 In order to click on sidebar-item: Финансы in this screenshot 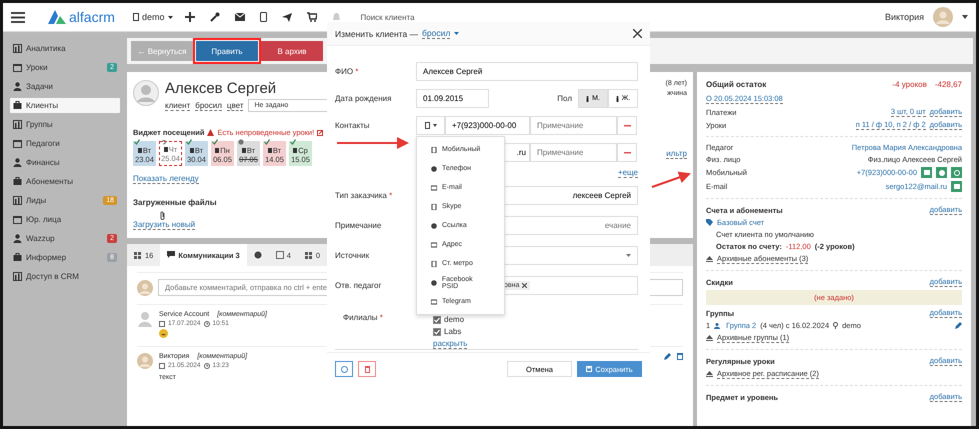, I will do `click(65, 162)`.